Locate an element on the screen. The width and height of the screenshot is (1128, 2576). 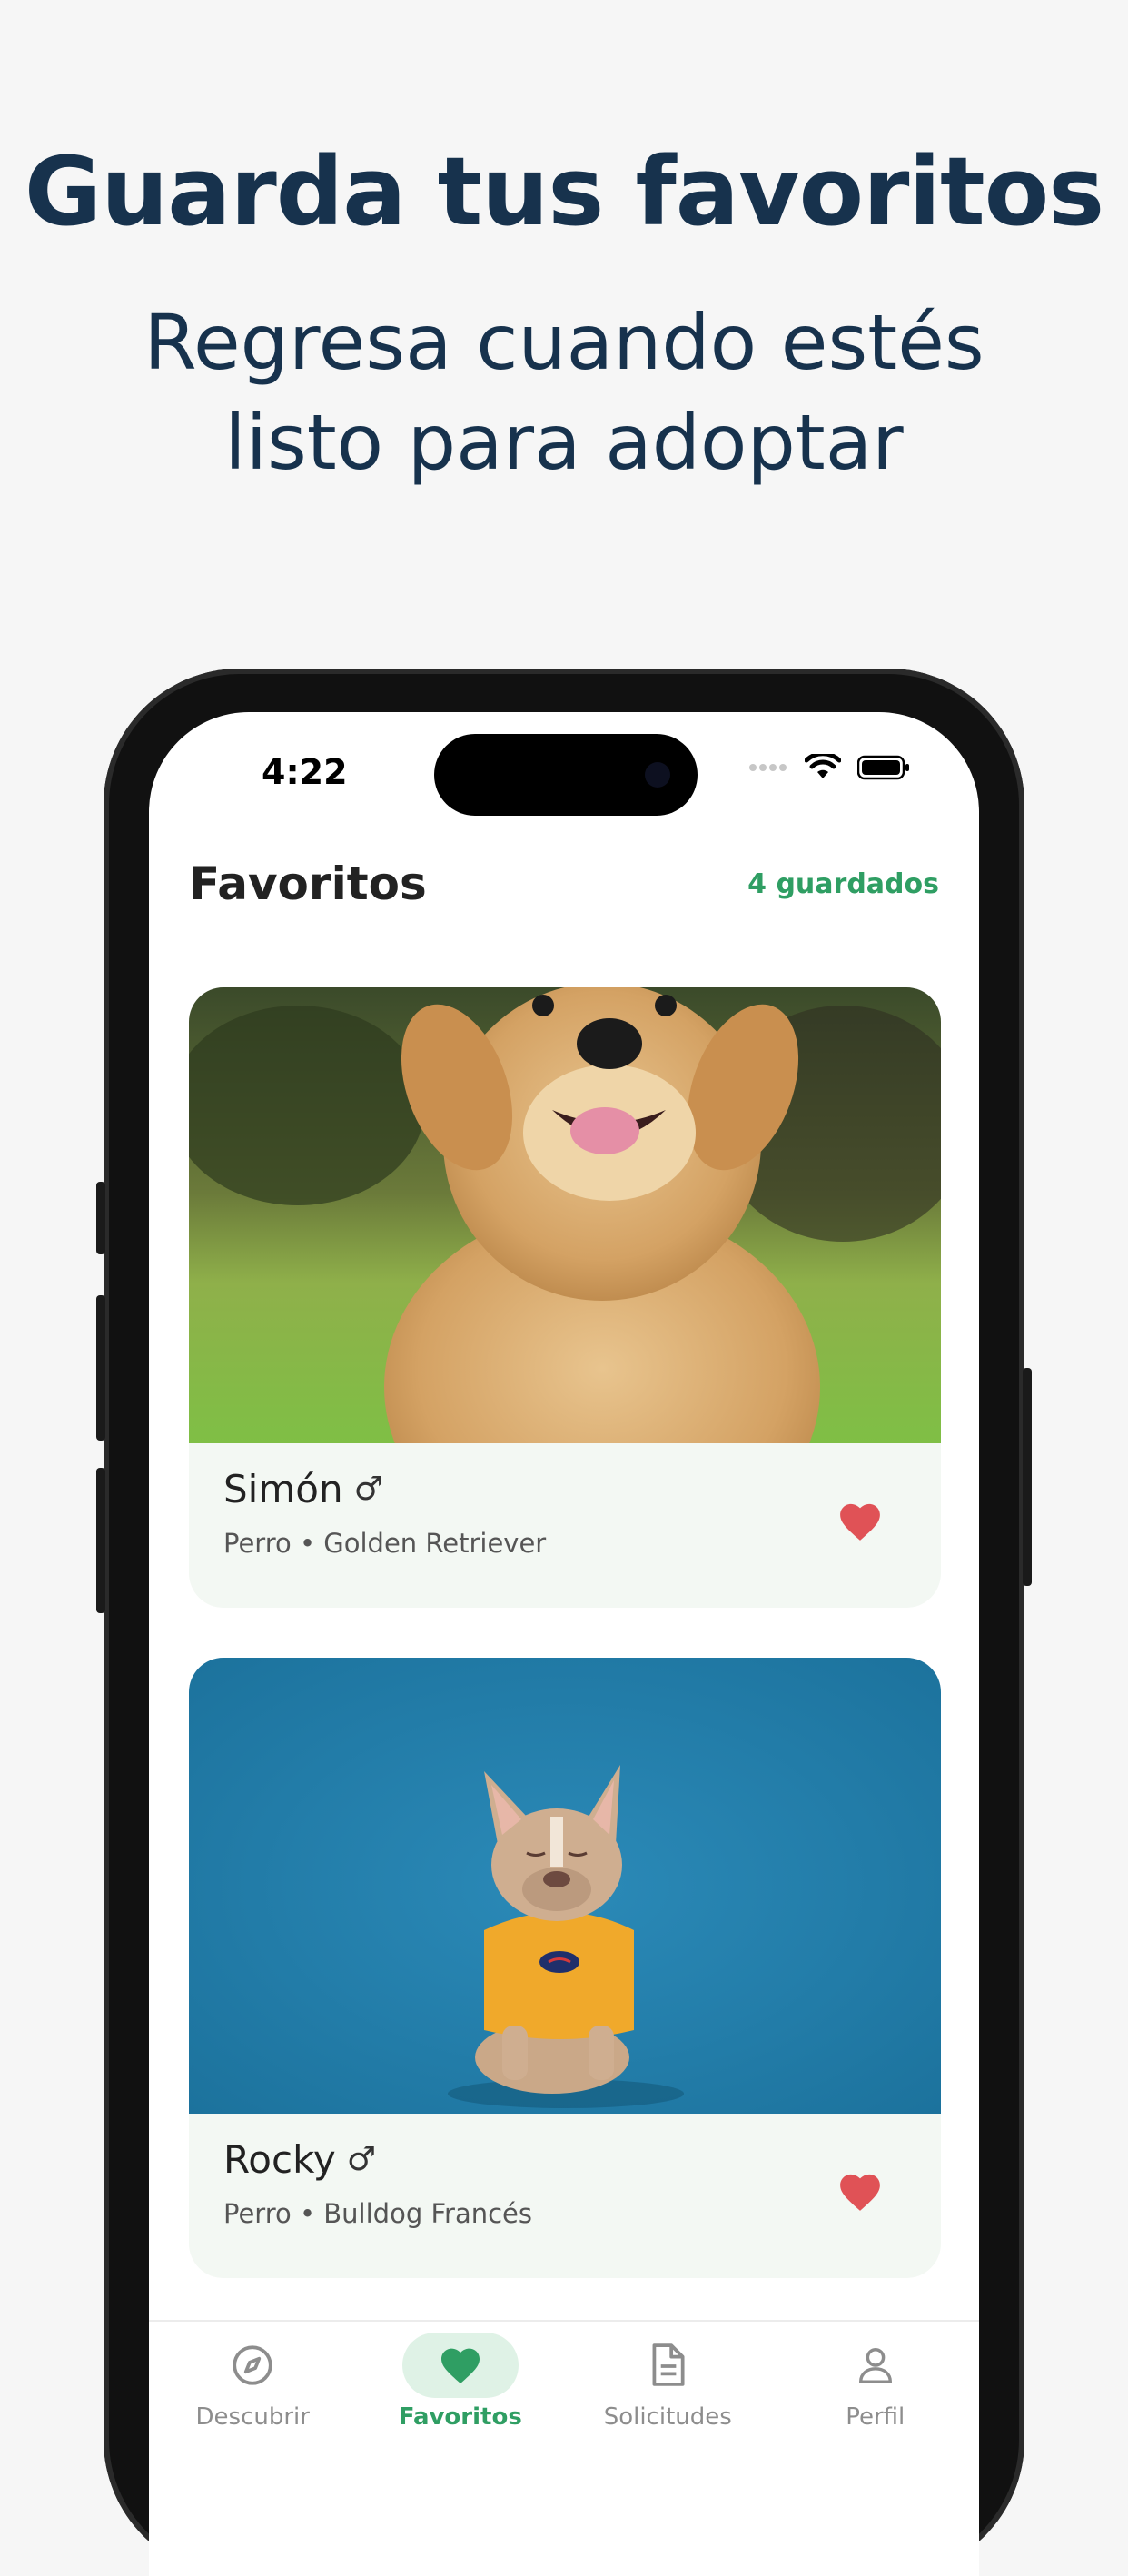
promo-title: Guarda tus favoritos is located at coordinates (564, 191).